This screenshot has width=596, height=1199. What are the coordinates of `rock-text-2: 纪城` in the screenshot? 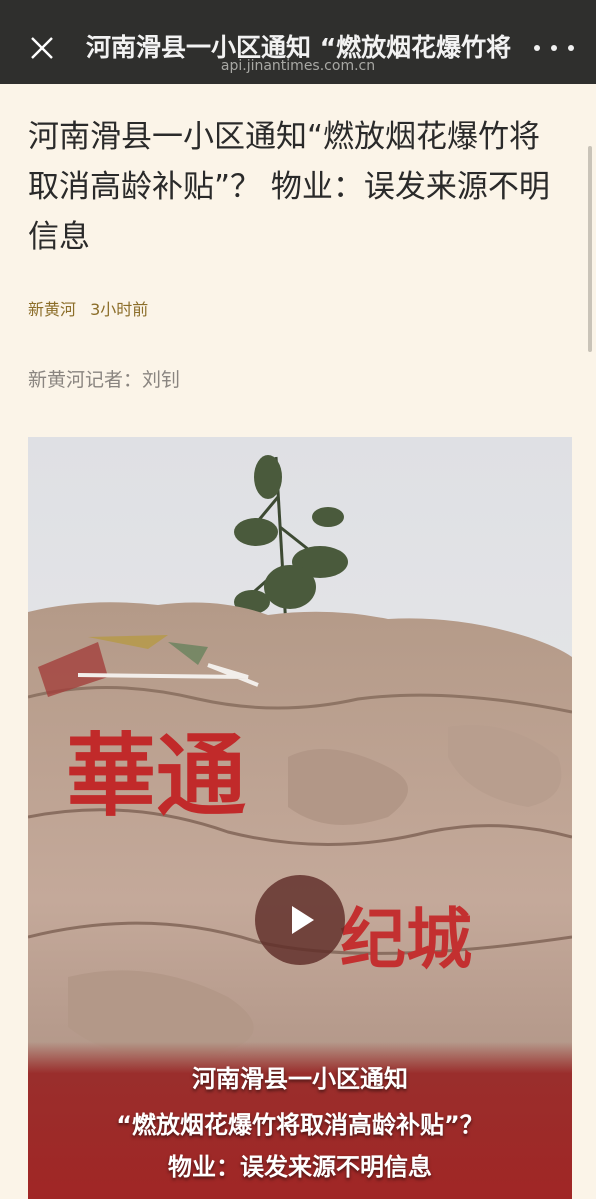 It's located at (406, 939).